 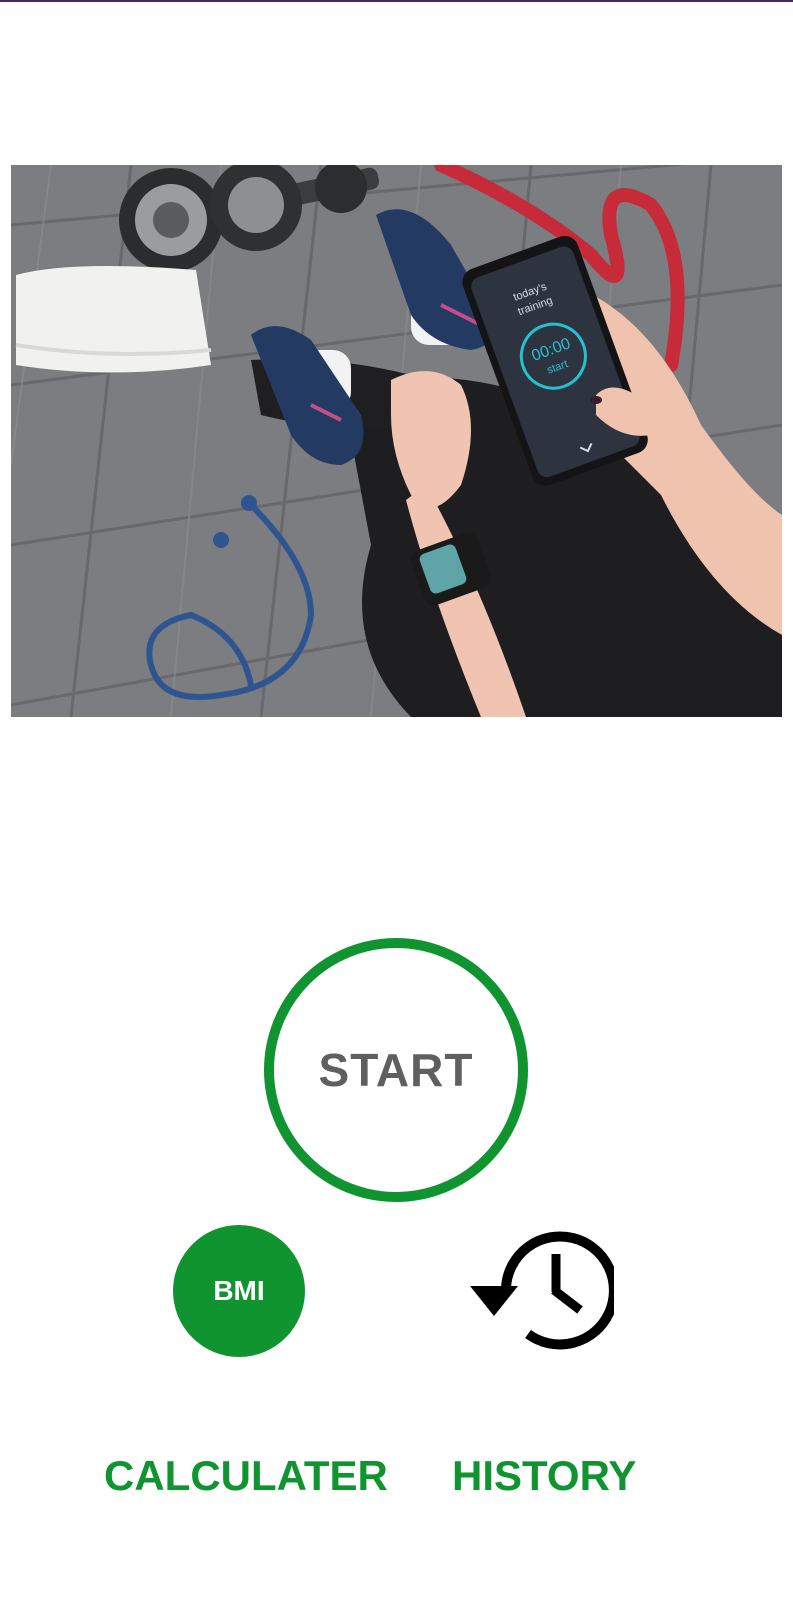 I want to click on towel, so click(x=113, y=319).